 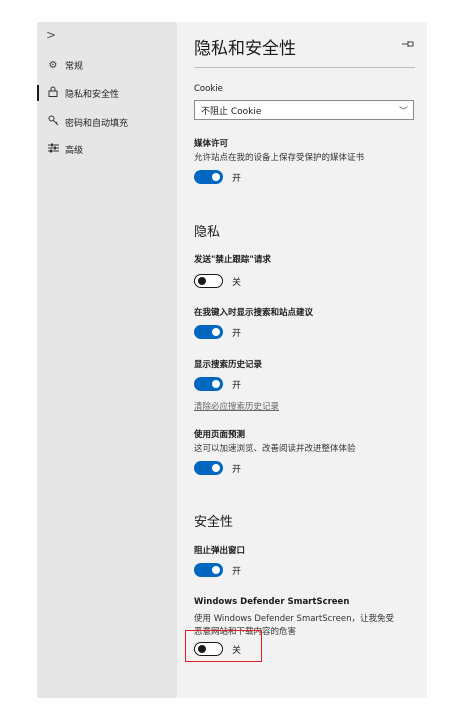 What do you see at coordinates (74, 66) in the screenshot?
I see `sidebar-item-label: 常规` at bounding box center [74, 66].